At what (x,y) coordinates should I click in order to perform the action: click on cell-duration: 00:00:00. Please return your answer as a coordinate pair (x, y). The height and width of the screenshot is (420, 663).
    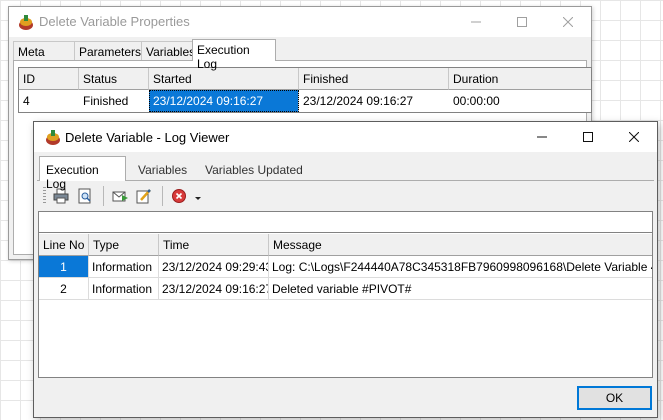
    Looking at the image, I should click on (476, 101).